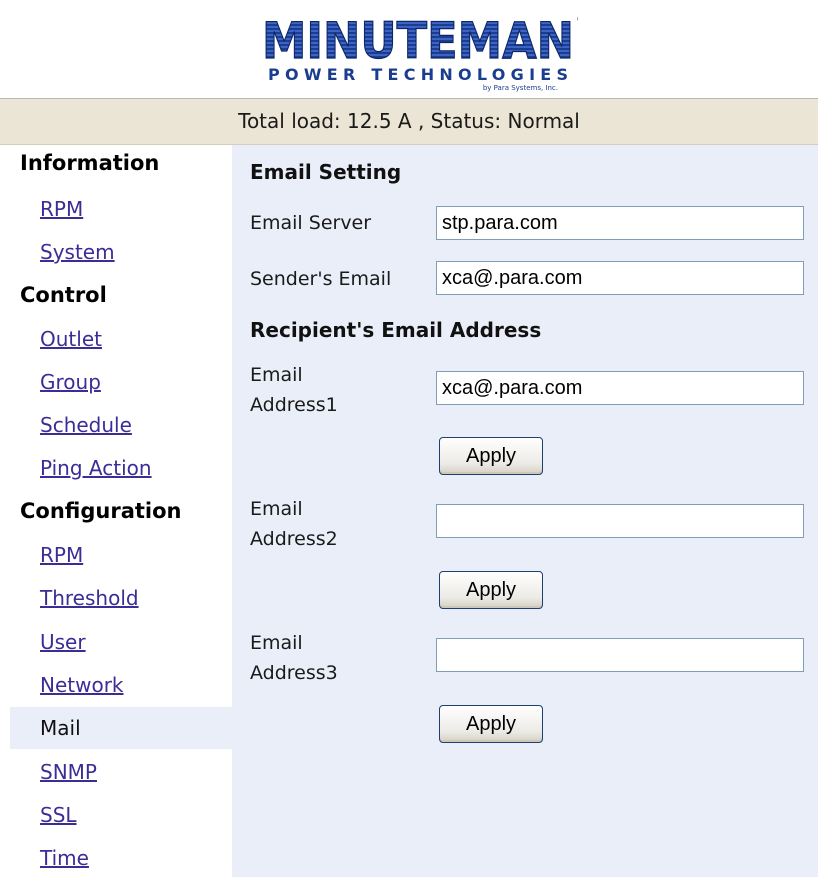  What do you see at coordinates (70, 382) in the screenshot?
I see `sidebar-item-group: Group` at bounding box center [70, 382].